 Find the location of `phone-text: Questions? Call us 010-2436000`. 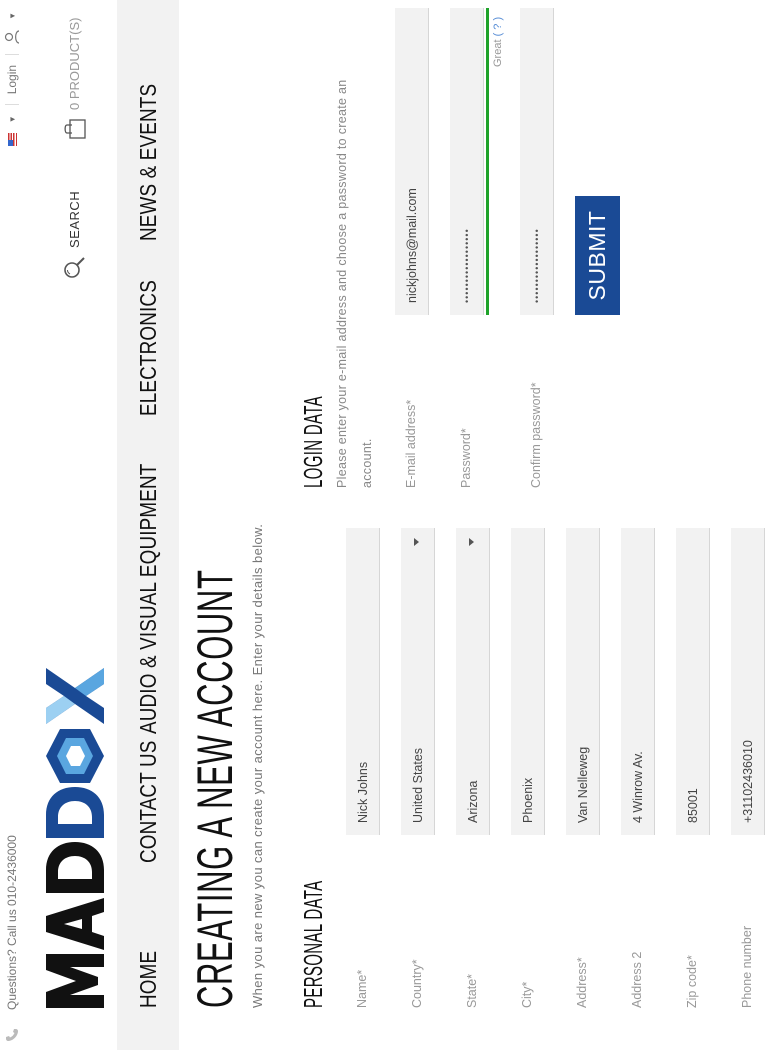

phone-text: Questions? Call us 010-2436000 is located at coordinates (12, 922).